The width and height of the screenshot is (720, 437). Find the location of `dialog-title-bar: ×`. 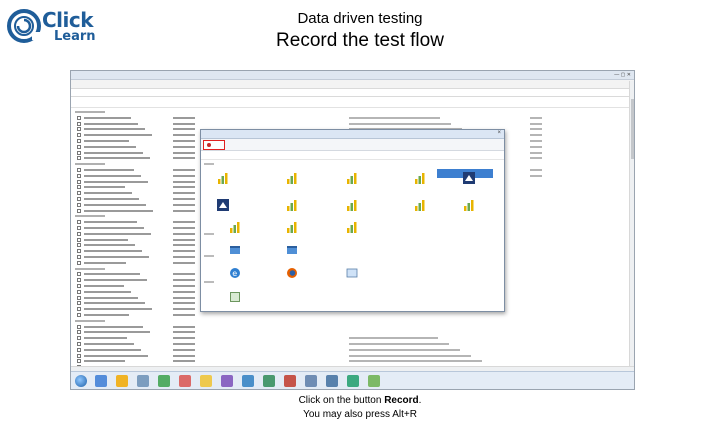

dialog-title-bar: × is located at coordinates (352, 134).